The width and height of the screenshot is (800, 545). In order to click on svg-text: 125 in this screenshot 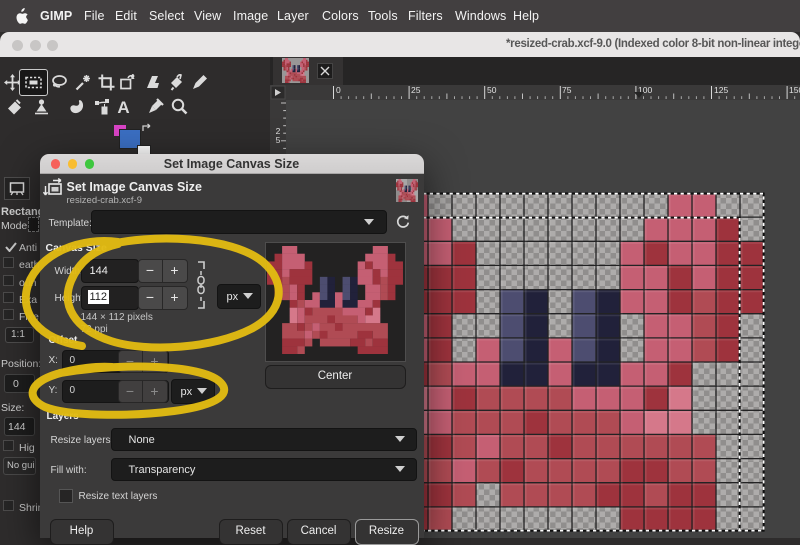, I will do `click(721, 90)`.